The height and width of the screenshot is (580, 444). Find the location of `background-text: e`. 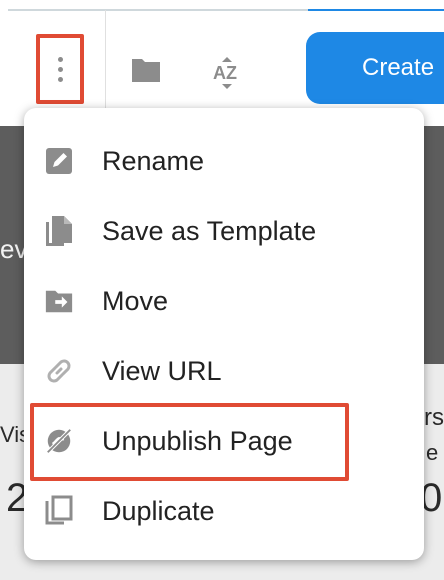

background-text: e is located at coordinates (432, 452).